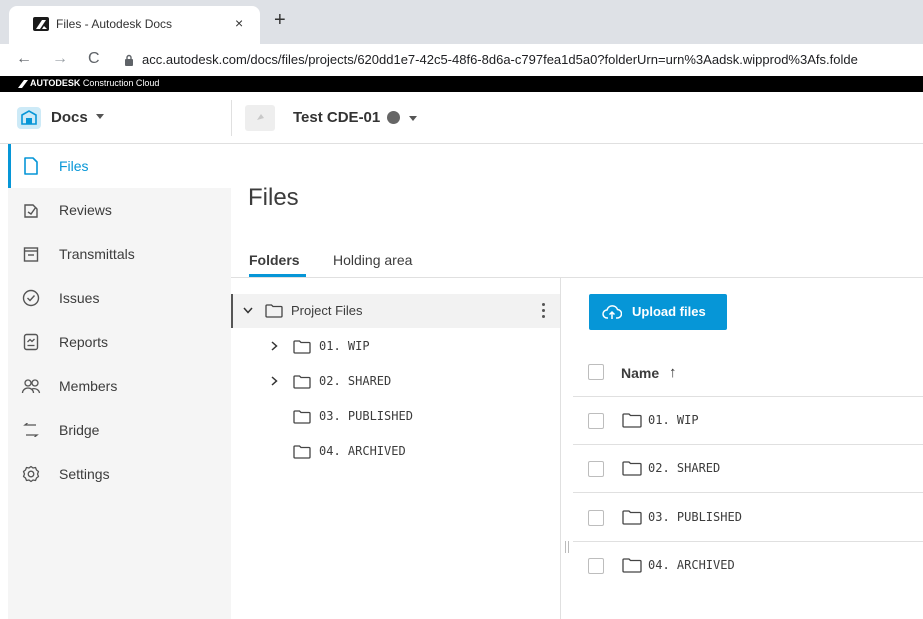 This screenshot has width=923, height=619. What do you see at coordinates (31, 210) in the screenshot?
I see `reviews-icon` at bounding box center [31, 210].